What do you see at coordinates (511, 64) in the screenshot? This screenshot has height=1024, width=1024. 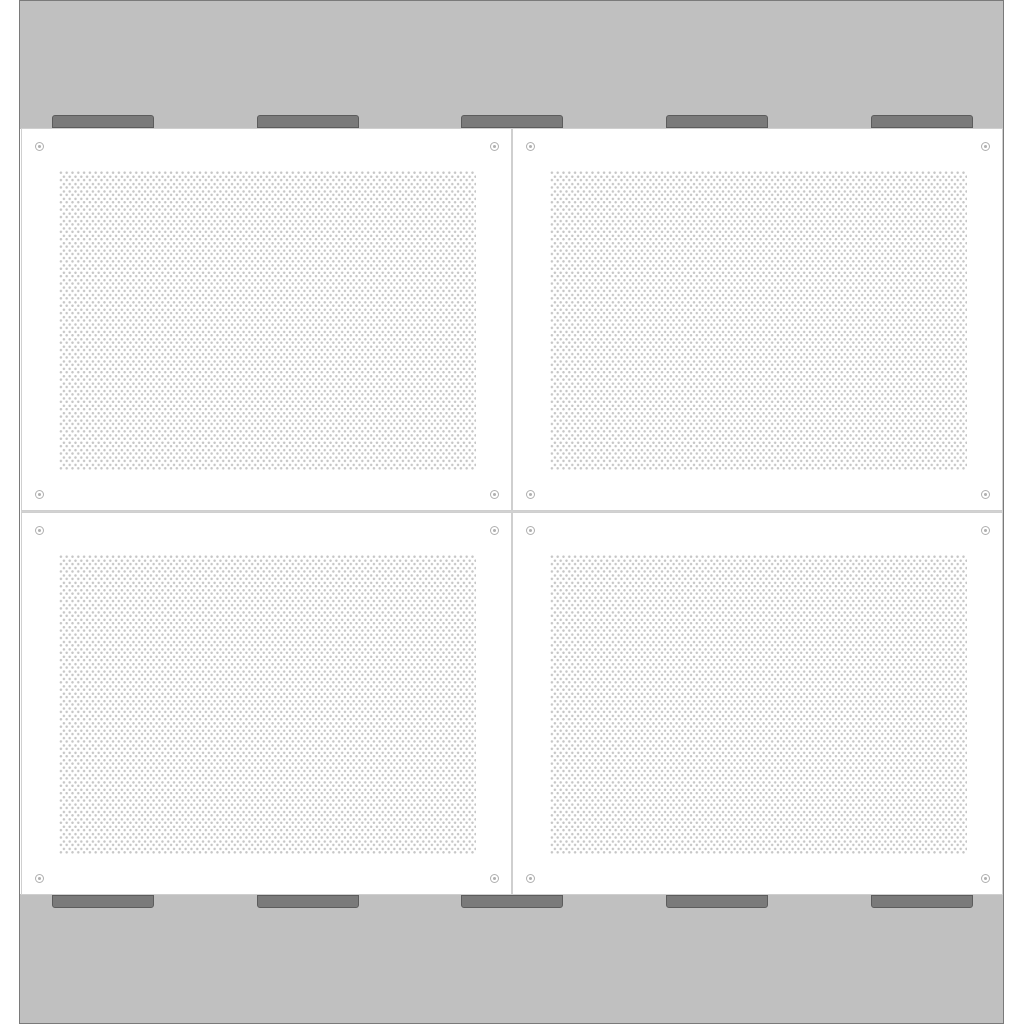 I see `top-band` at bounding box center [511, 64].